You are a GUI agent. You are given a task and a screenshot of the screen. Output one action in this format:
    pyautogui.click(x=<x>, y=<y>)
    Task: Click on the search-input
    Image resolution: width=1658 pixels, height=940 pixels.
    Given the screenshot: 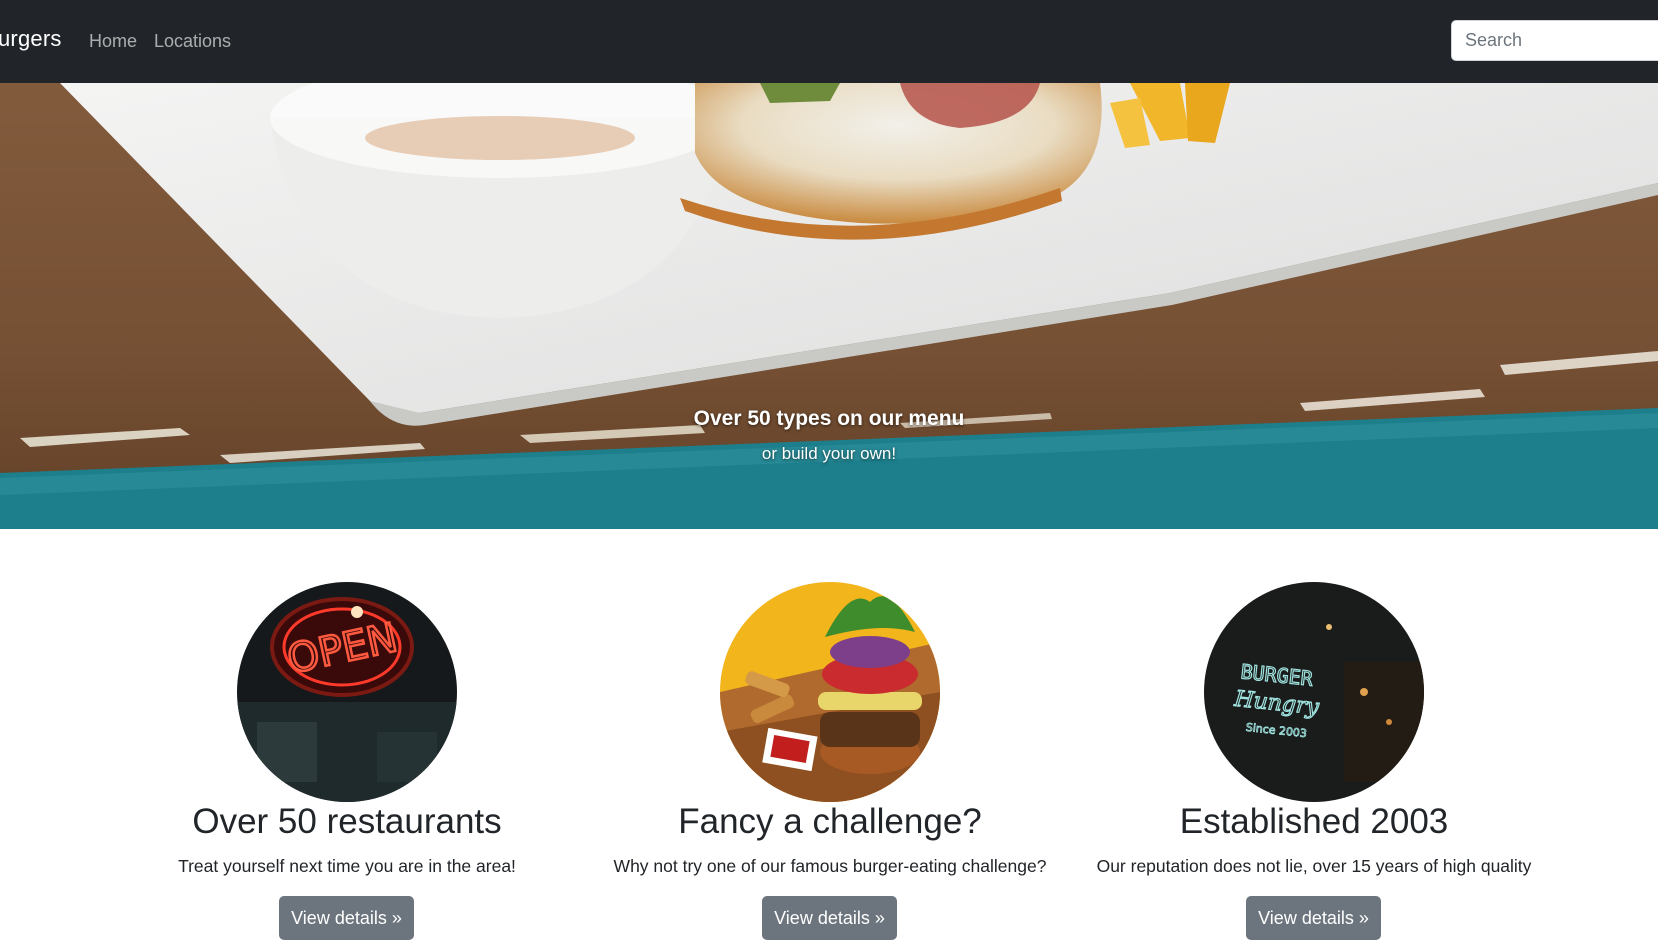 What is the action you would take?
    pyautogui.click(x=1554, y=40)
    